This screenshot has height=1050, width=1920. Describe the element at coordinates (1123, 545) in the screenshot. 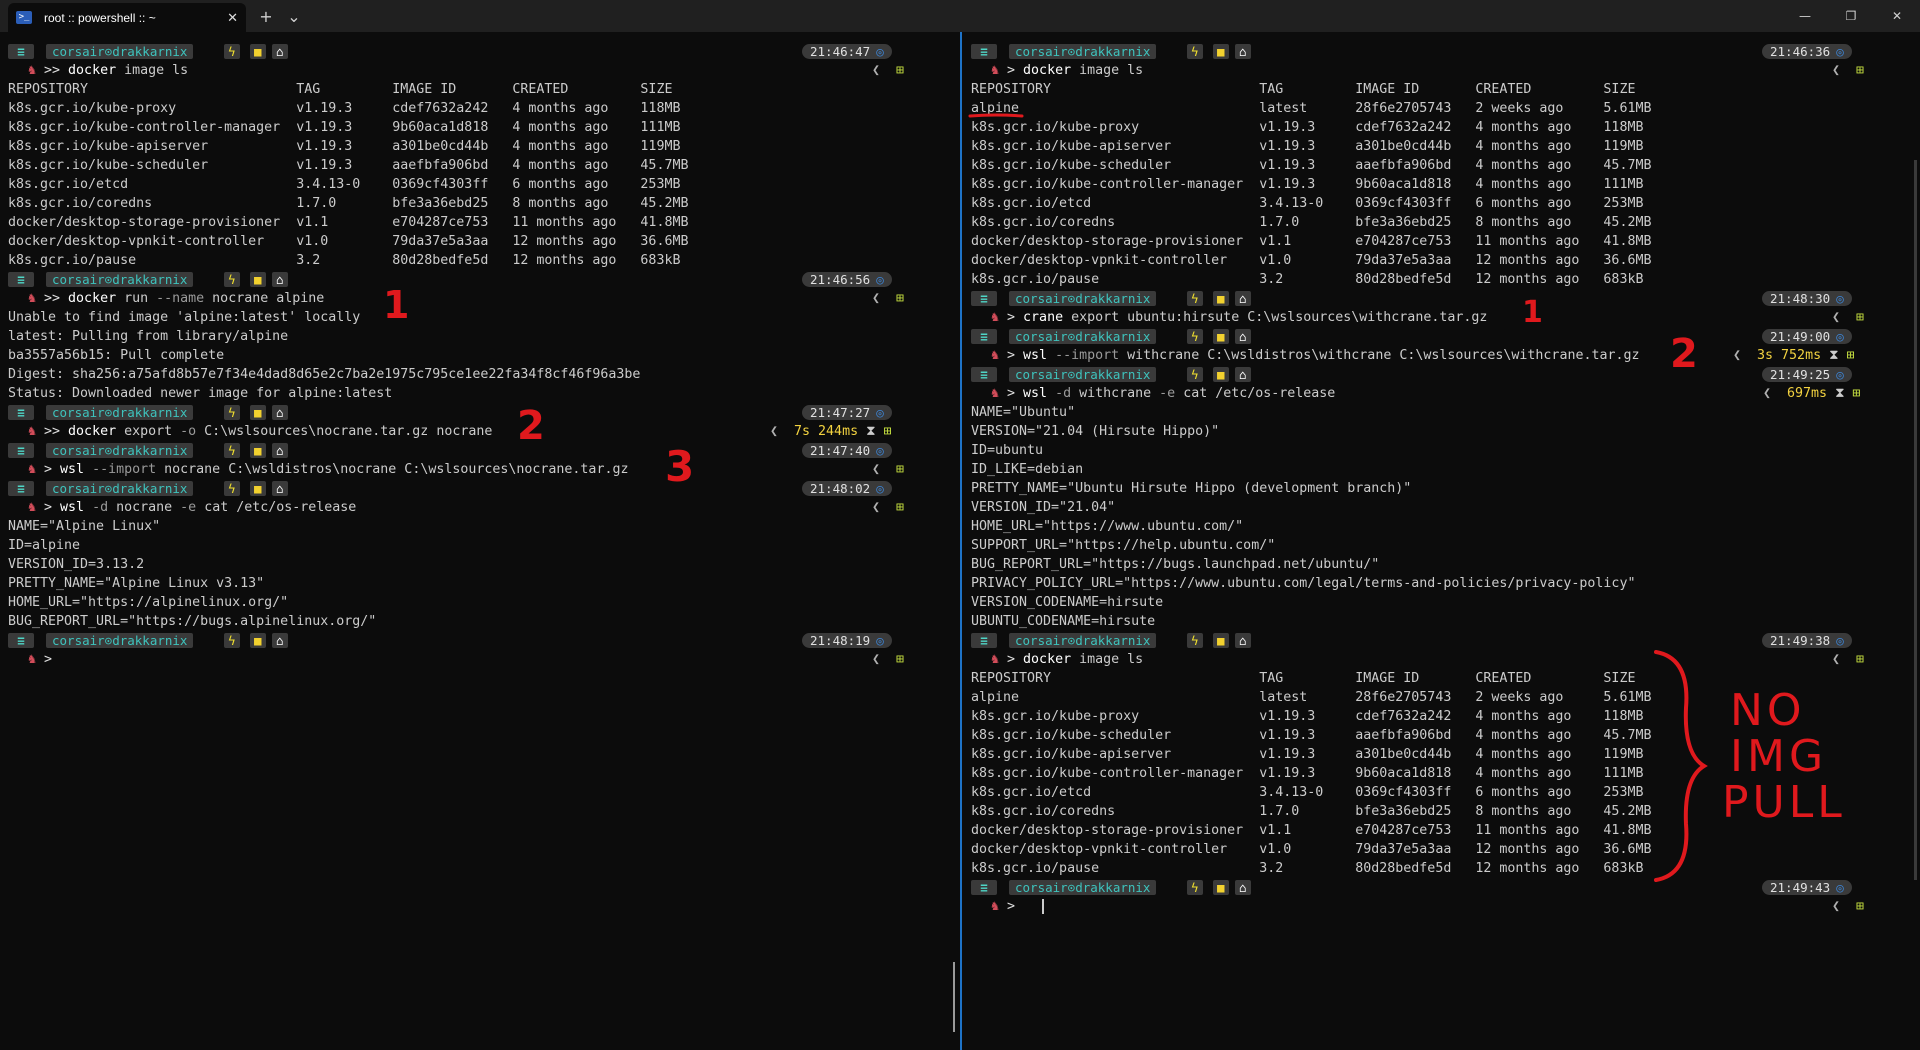

I see `output-line: SUPPORT_URL="https://help.ubuntu.com/"` at that location.